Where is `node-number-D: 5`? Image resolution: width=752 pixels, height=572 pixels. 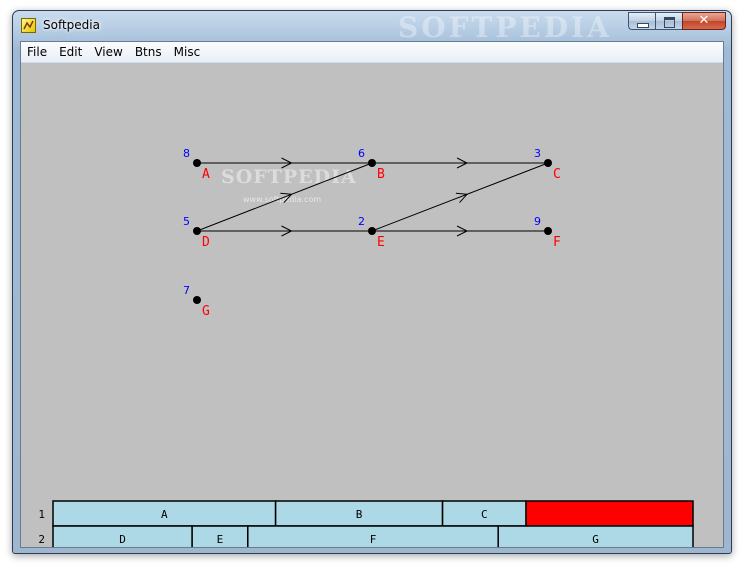
node-number-D: 5 is located at coordinates (186, 221).